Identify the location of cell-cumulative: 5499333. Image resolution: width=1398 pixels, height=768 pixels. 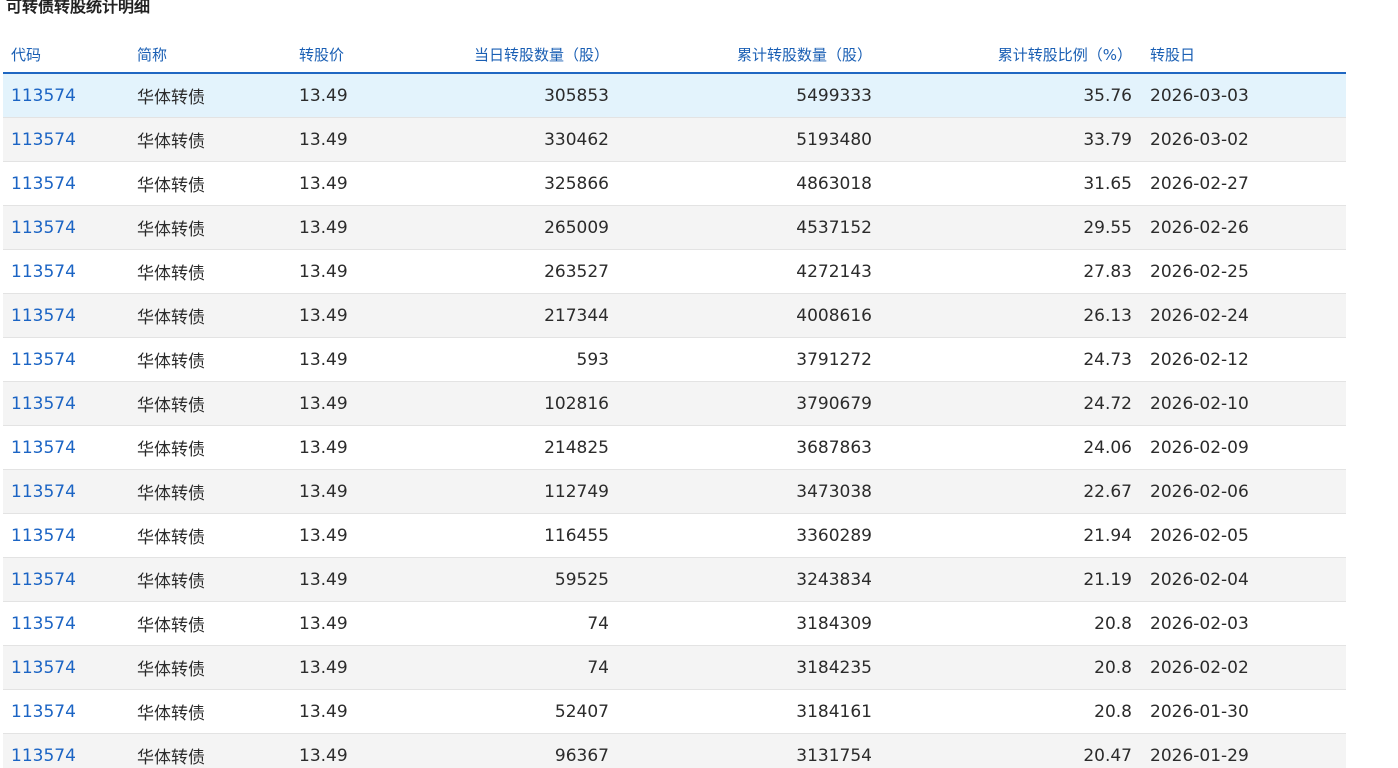
(748, 95).